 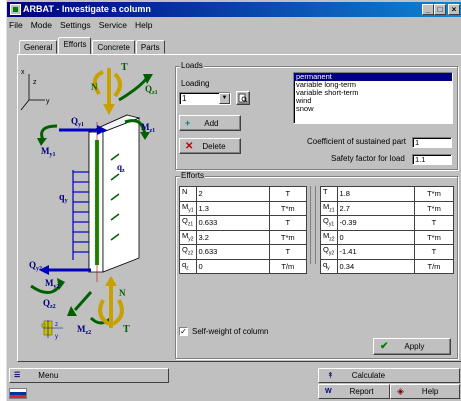 I want to click on delete-button-label: Delete, so click(x=214, y=146).